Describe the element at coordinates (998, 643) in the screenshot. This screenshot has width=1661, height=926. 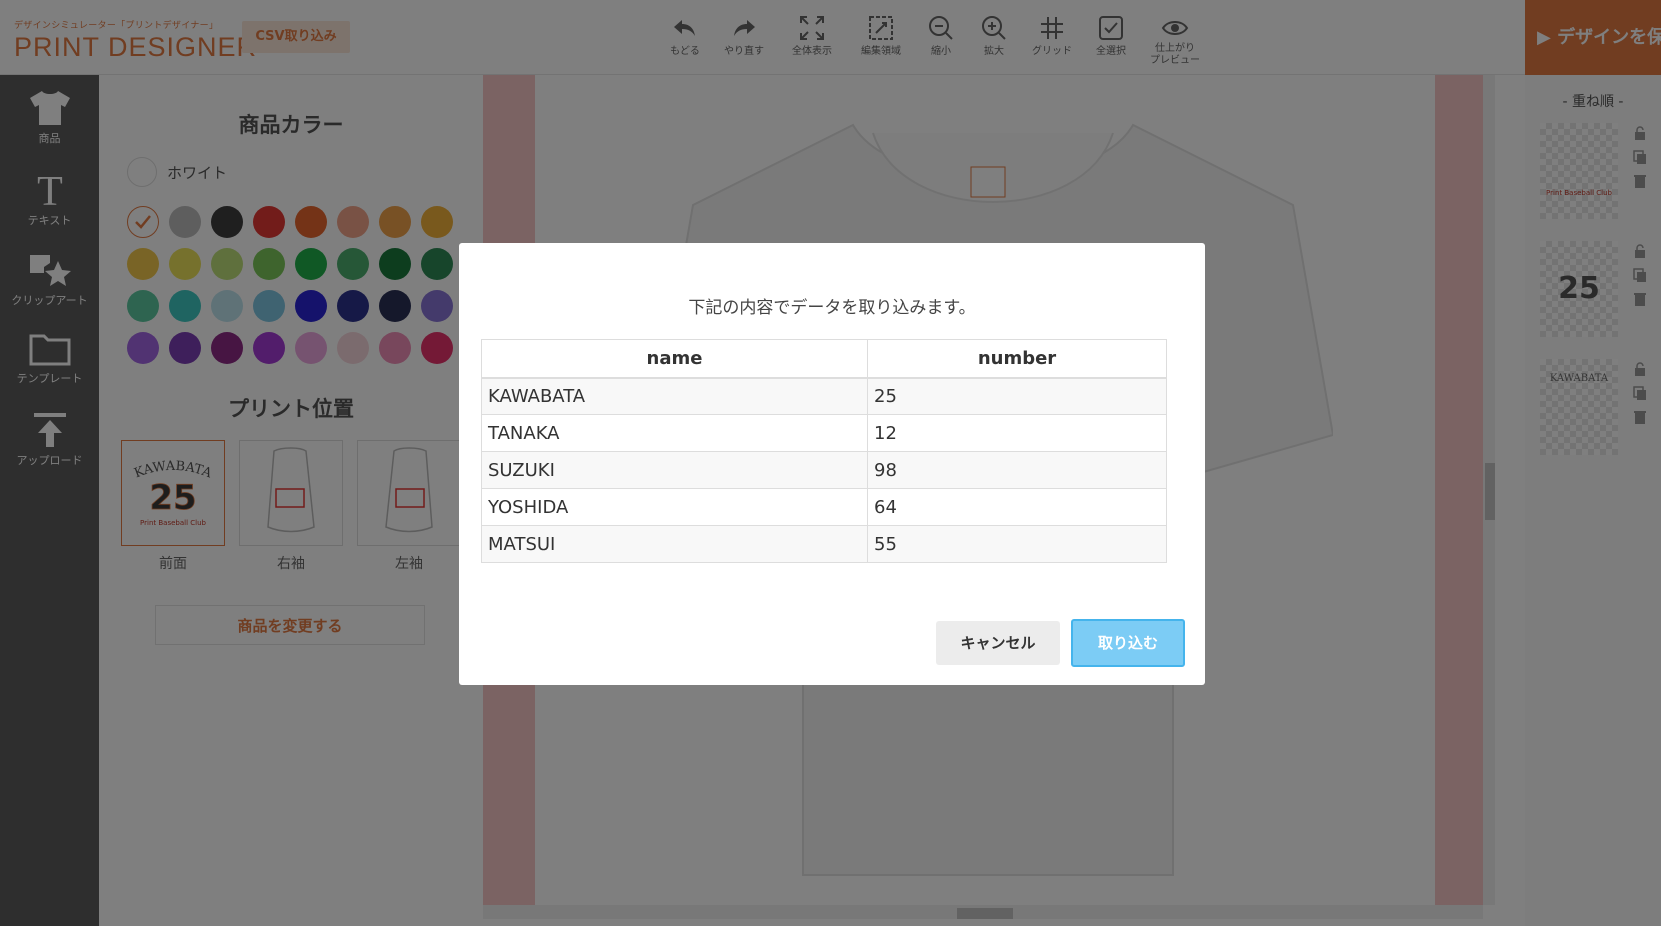
I see `cancel-button: キャンセル` at that location.